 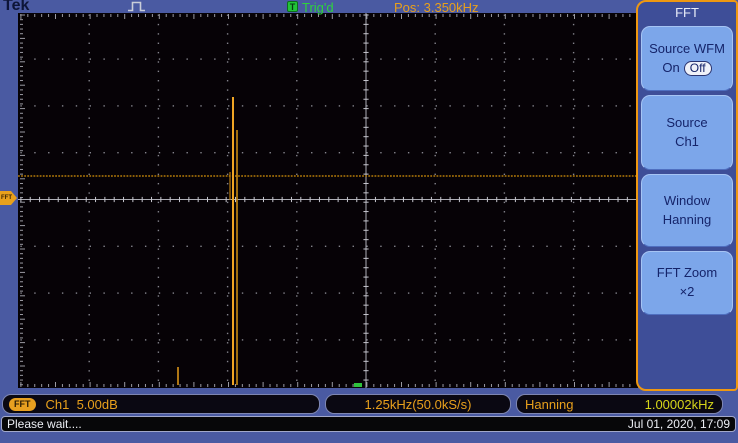 What do you see at coordinates (687, 122) in the screenshot?
I see `source-label: Source` at bounding box center [687, 122].